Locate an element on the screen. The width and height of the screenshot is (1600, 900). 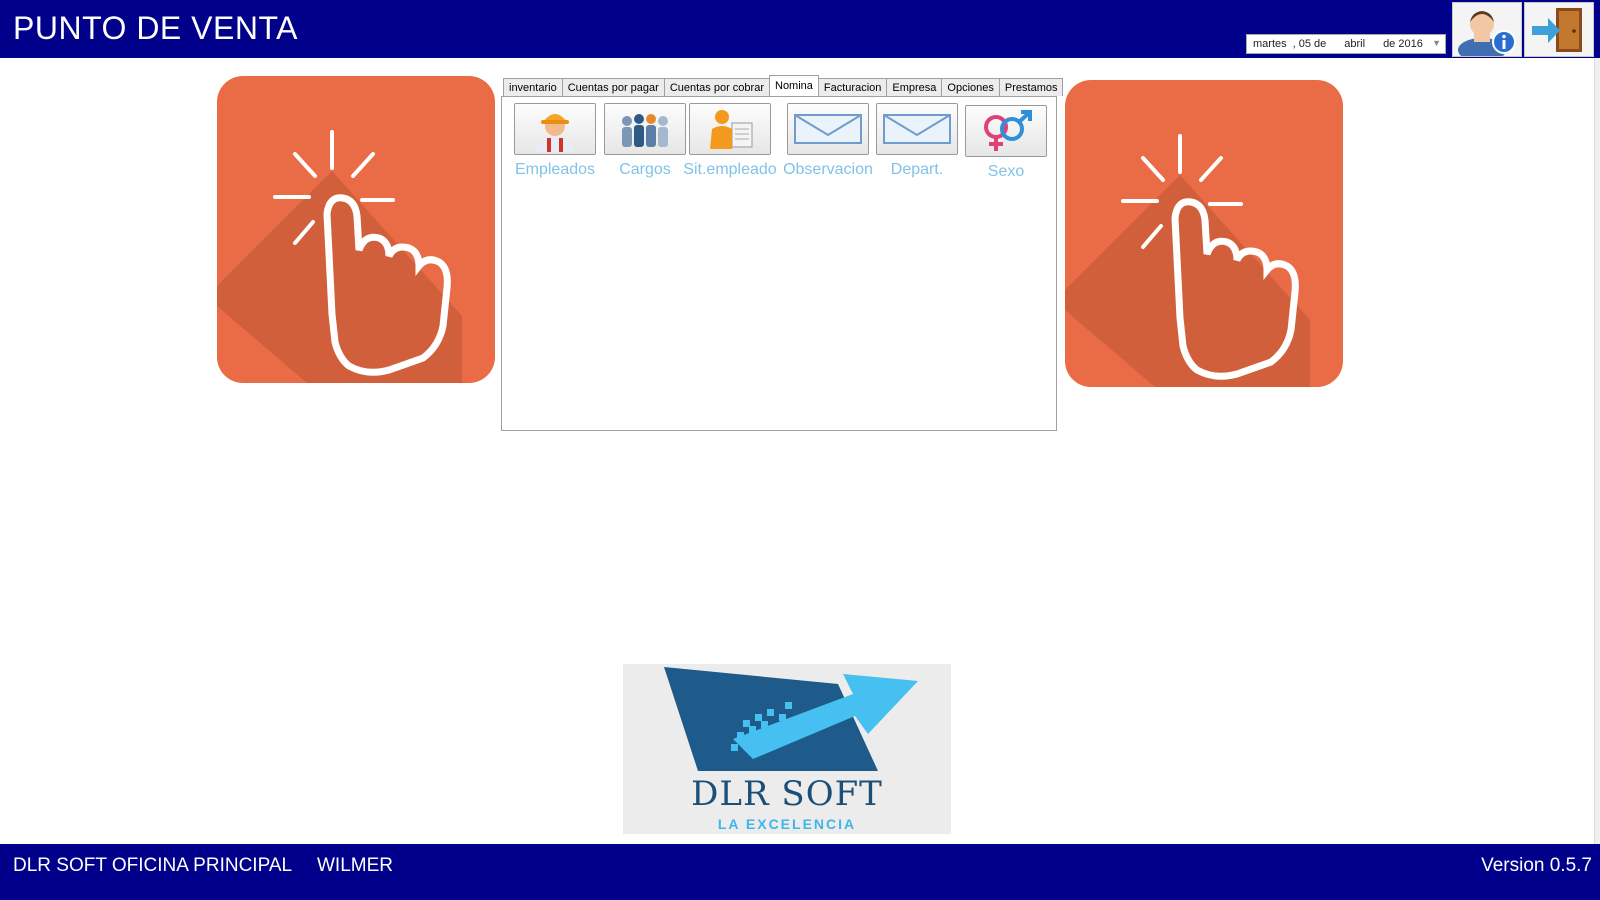
date-picker: martes , 05 de abril de 2016 ▼ is located at coordinates (1346, 44).